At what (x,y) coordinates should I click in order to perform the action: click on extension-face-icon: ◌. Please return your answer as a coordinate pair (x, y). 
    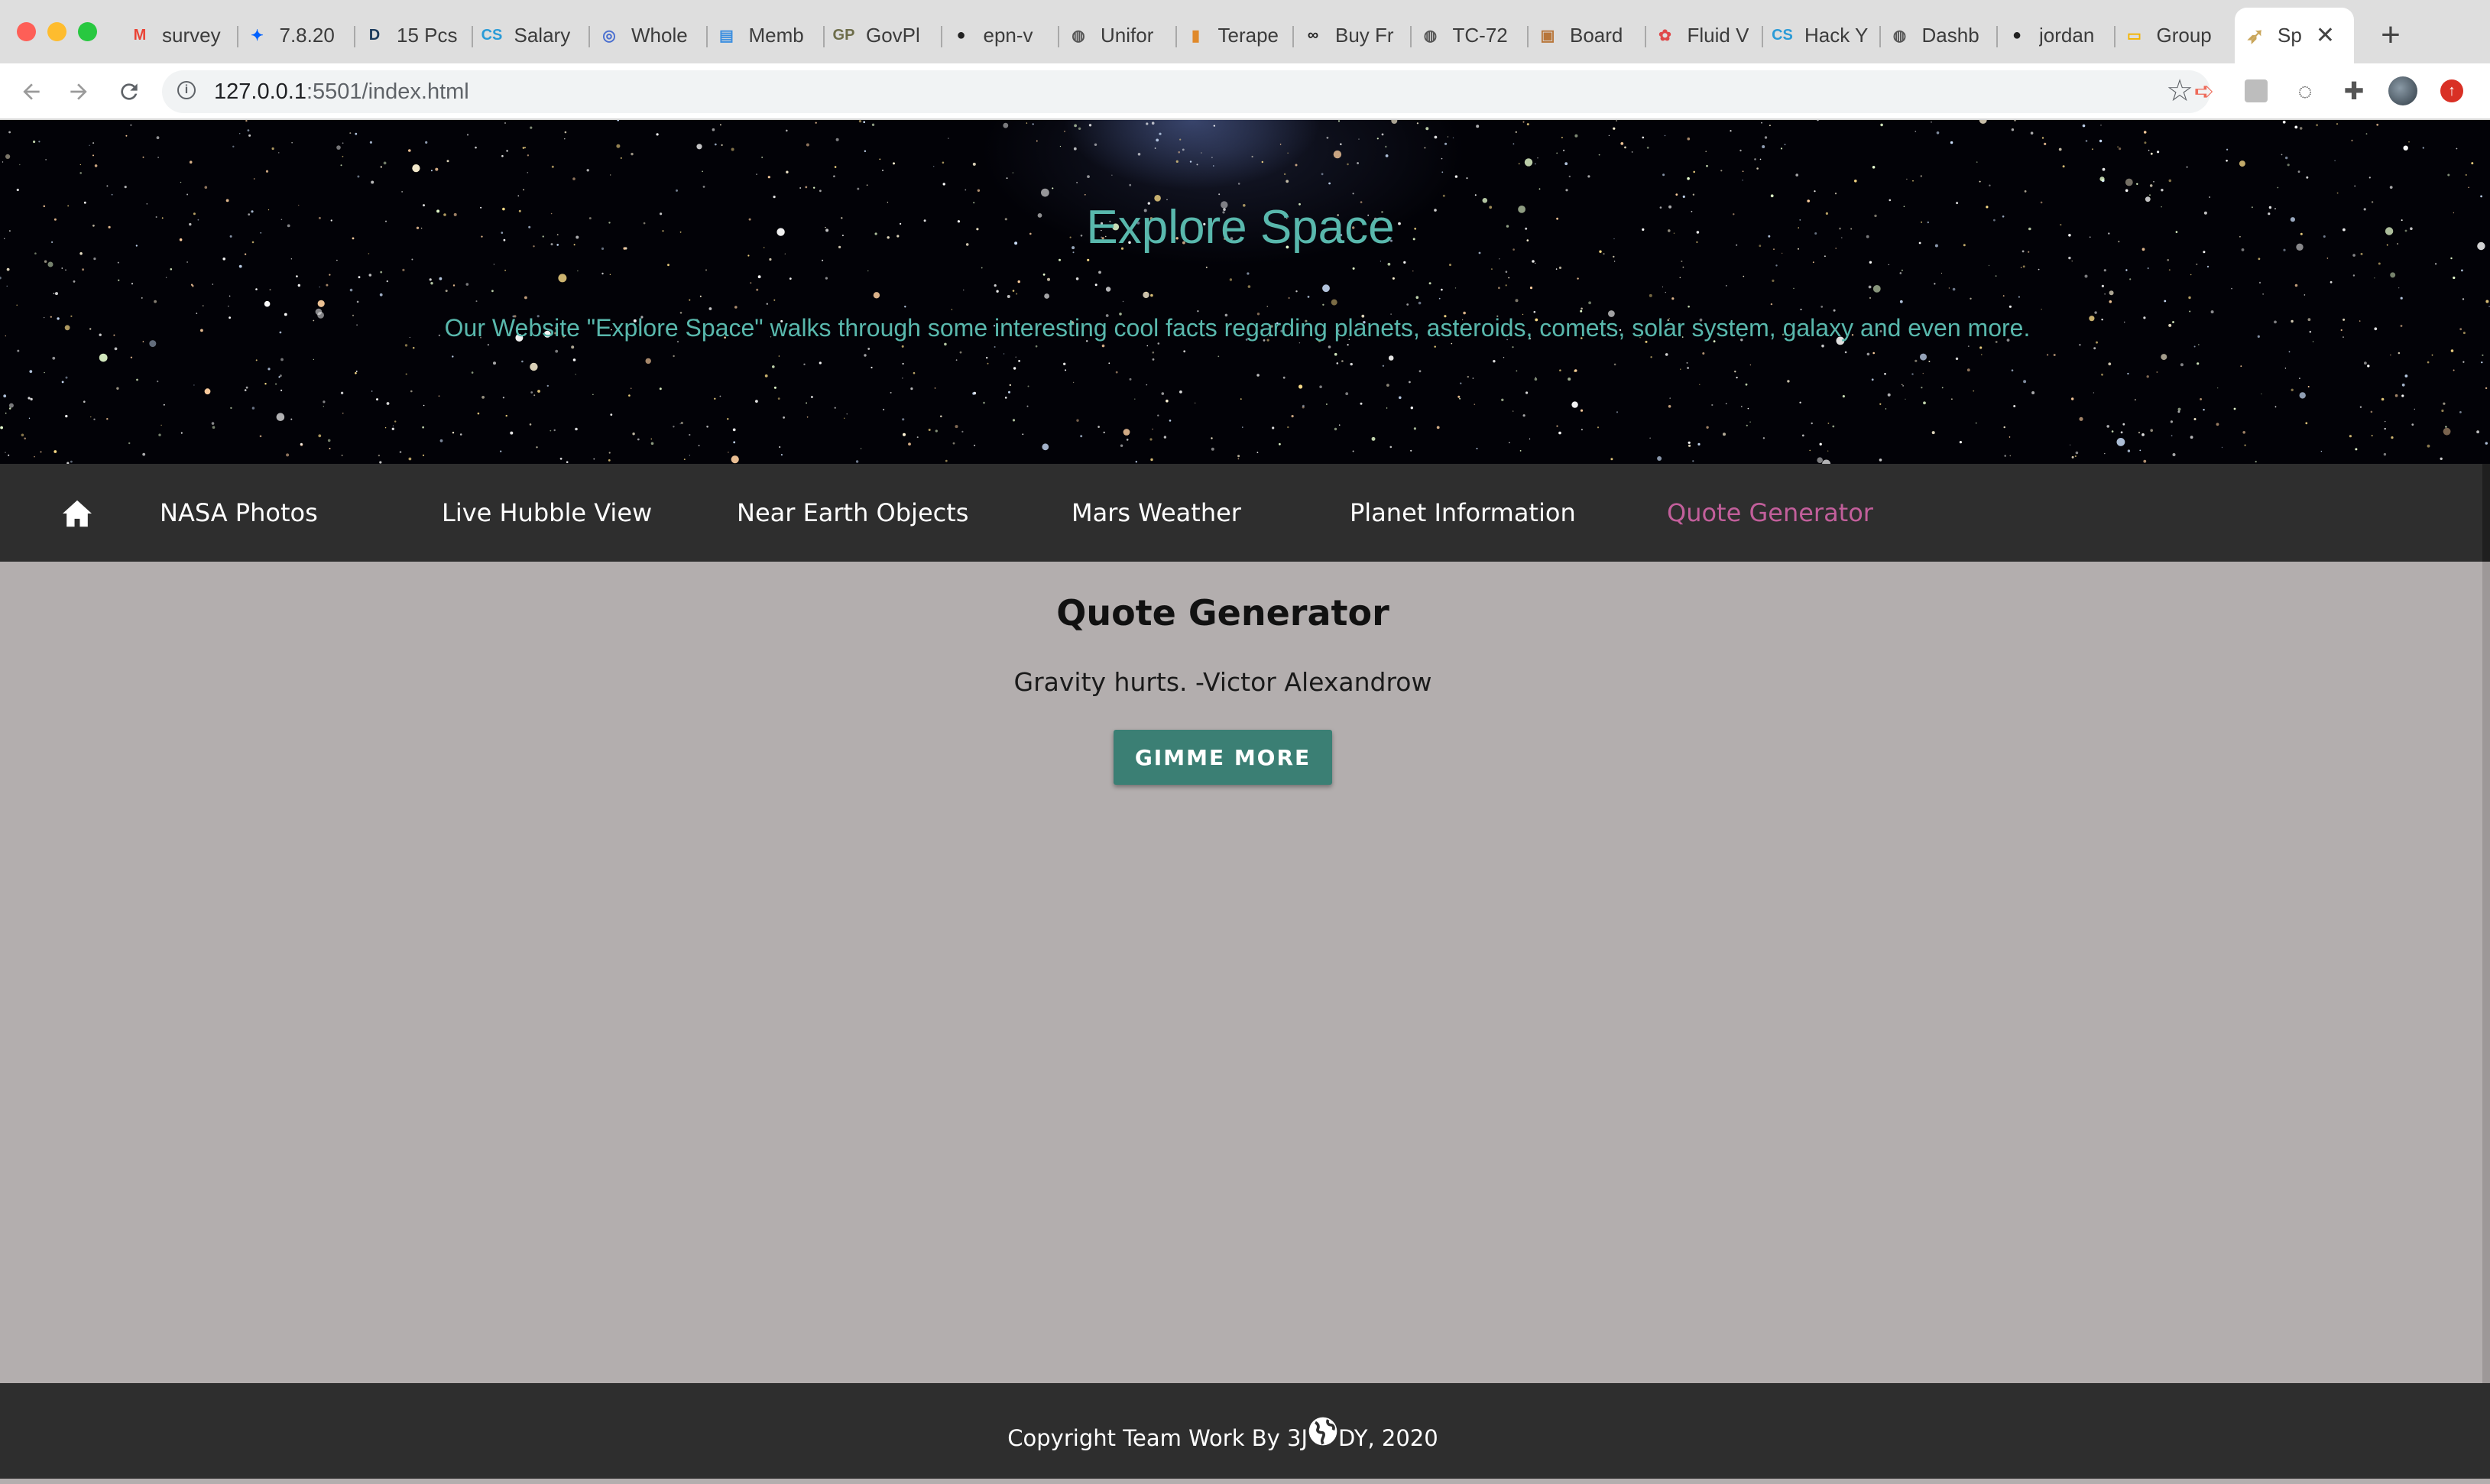
    Looking at the image, I should click on (2305, 91).